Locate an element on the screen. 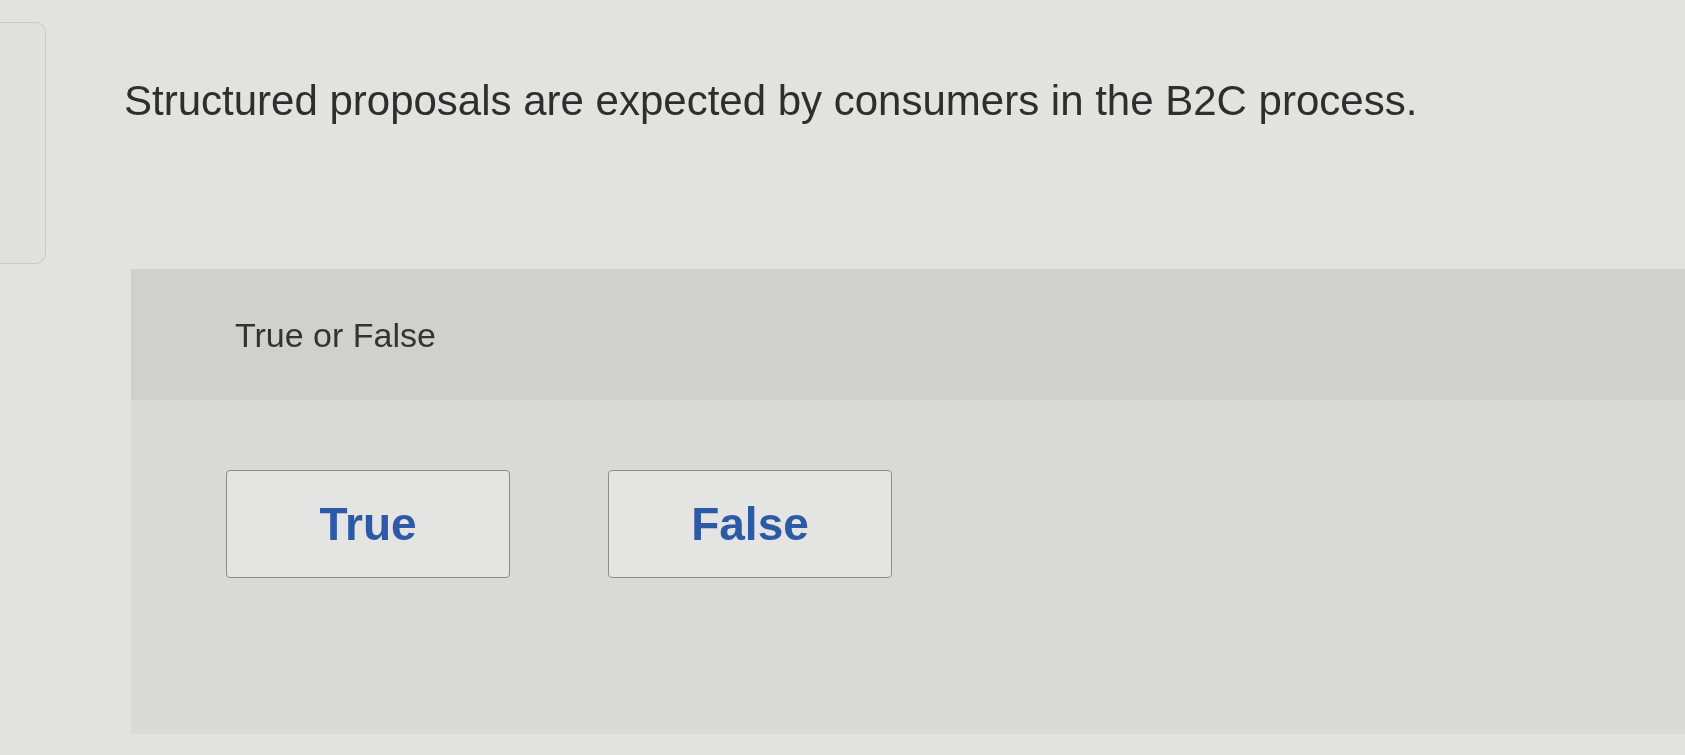 This screenshot has height=755, width=1685. answer-option: True is located at coordinates (368, 524).